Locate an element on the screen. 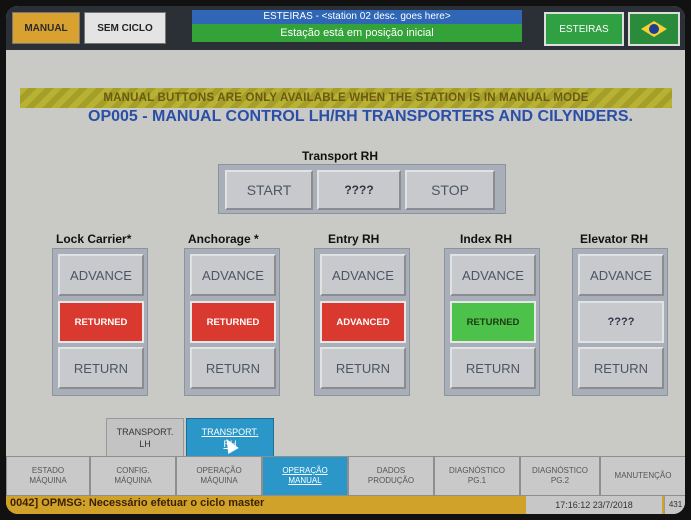 Image resolution: width=691 pixels, height=520 pixels. tab-lh-line2: LH is located at coordinates (145, 444).